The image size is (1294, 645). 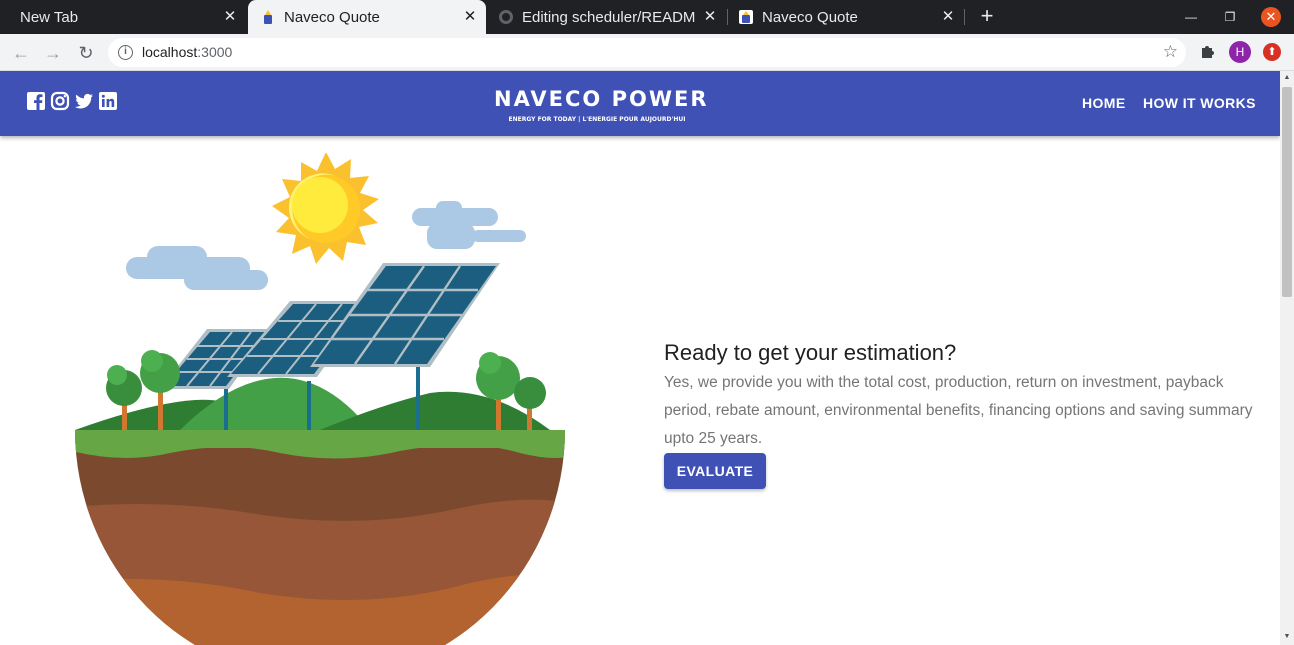 I want to click on tab-naveco-quote: Naveco Quote ✕, so click(x=846, y=17).